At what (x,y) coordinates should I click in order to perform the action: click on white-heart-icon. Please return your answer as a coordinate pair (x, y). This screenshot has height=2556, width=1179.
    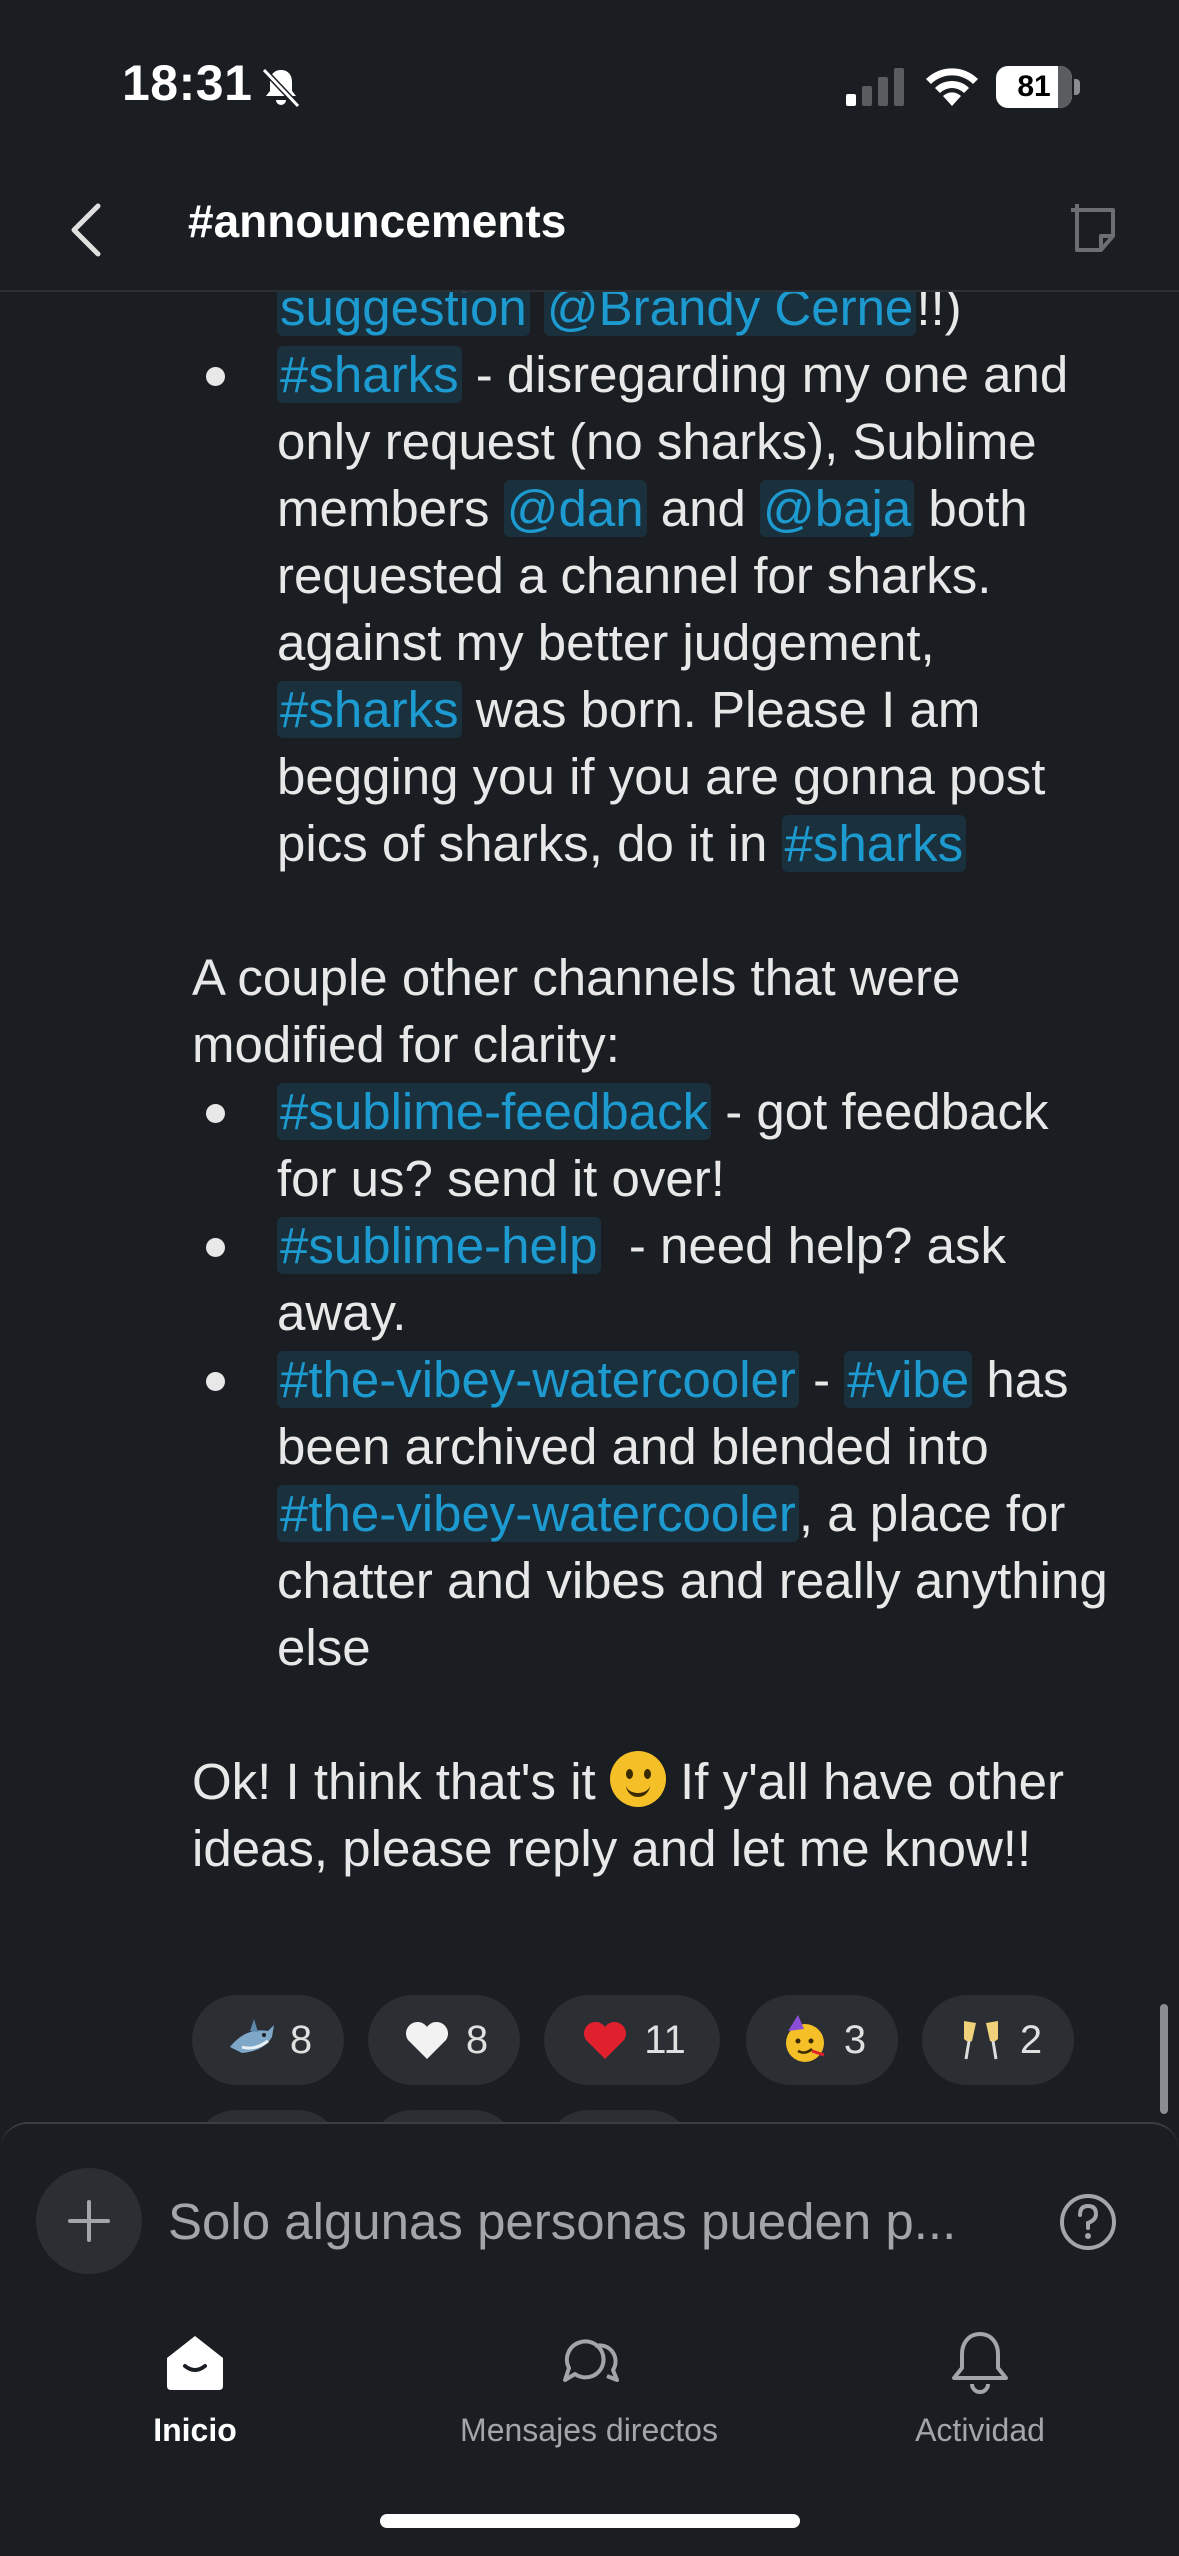
    Looking at the image, I should click on (426, 2040).